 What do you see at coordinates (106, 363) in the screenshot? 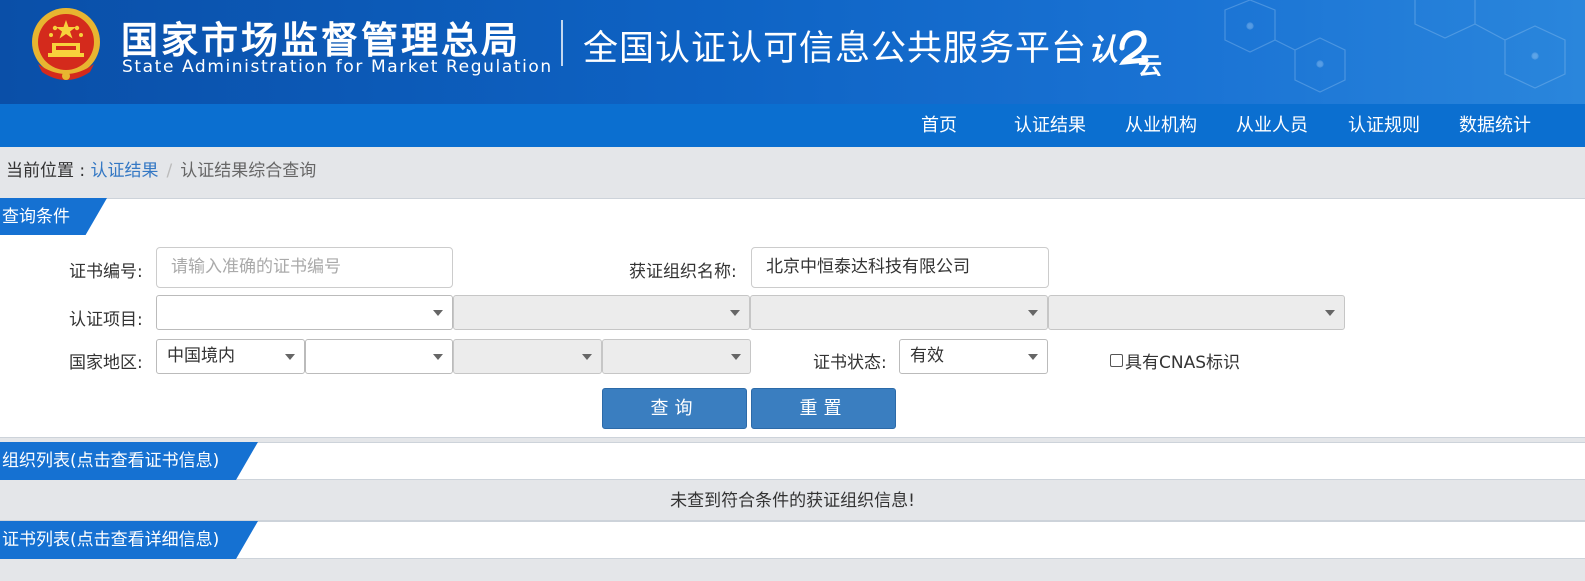
I see `region-label: 国家地区:` at bounding box center [106, 363].